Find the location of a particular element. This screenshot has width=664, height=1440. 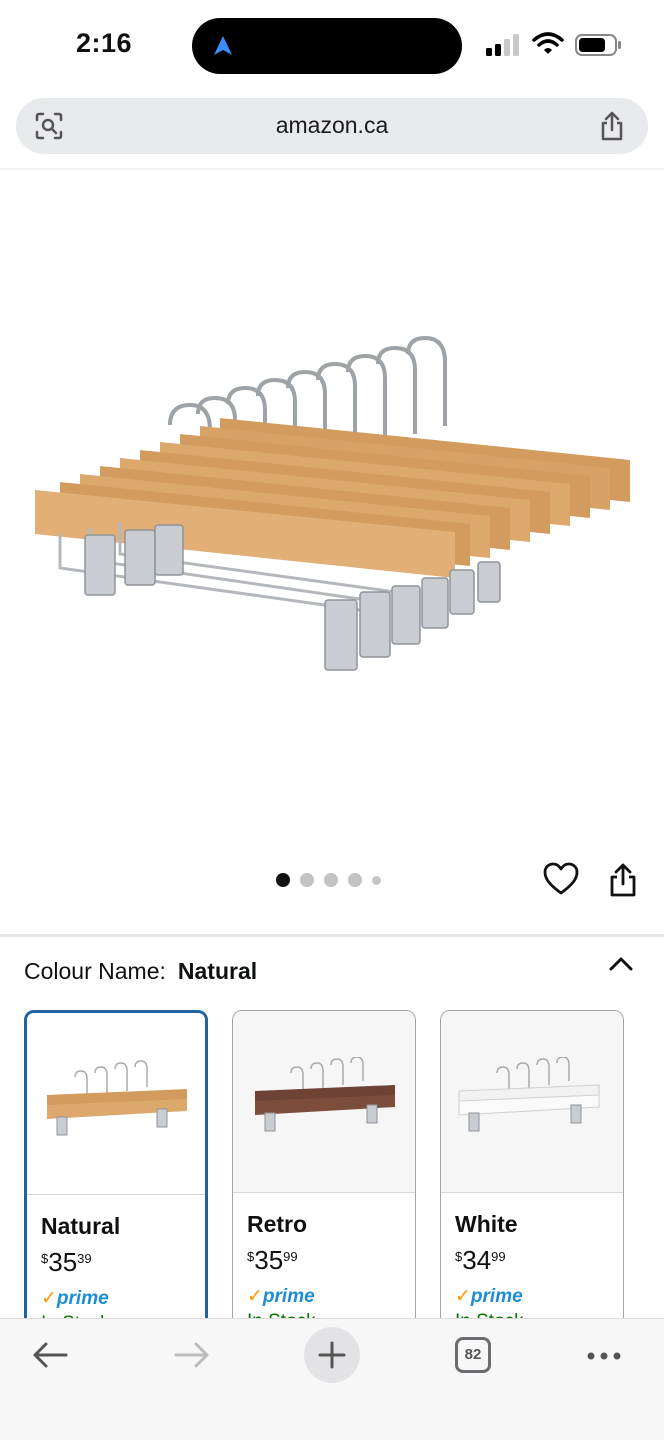

colour-name-row: Colour Name: Natural is located at coordinates (140, 971).